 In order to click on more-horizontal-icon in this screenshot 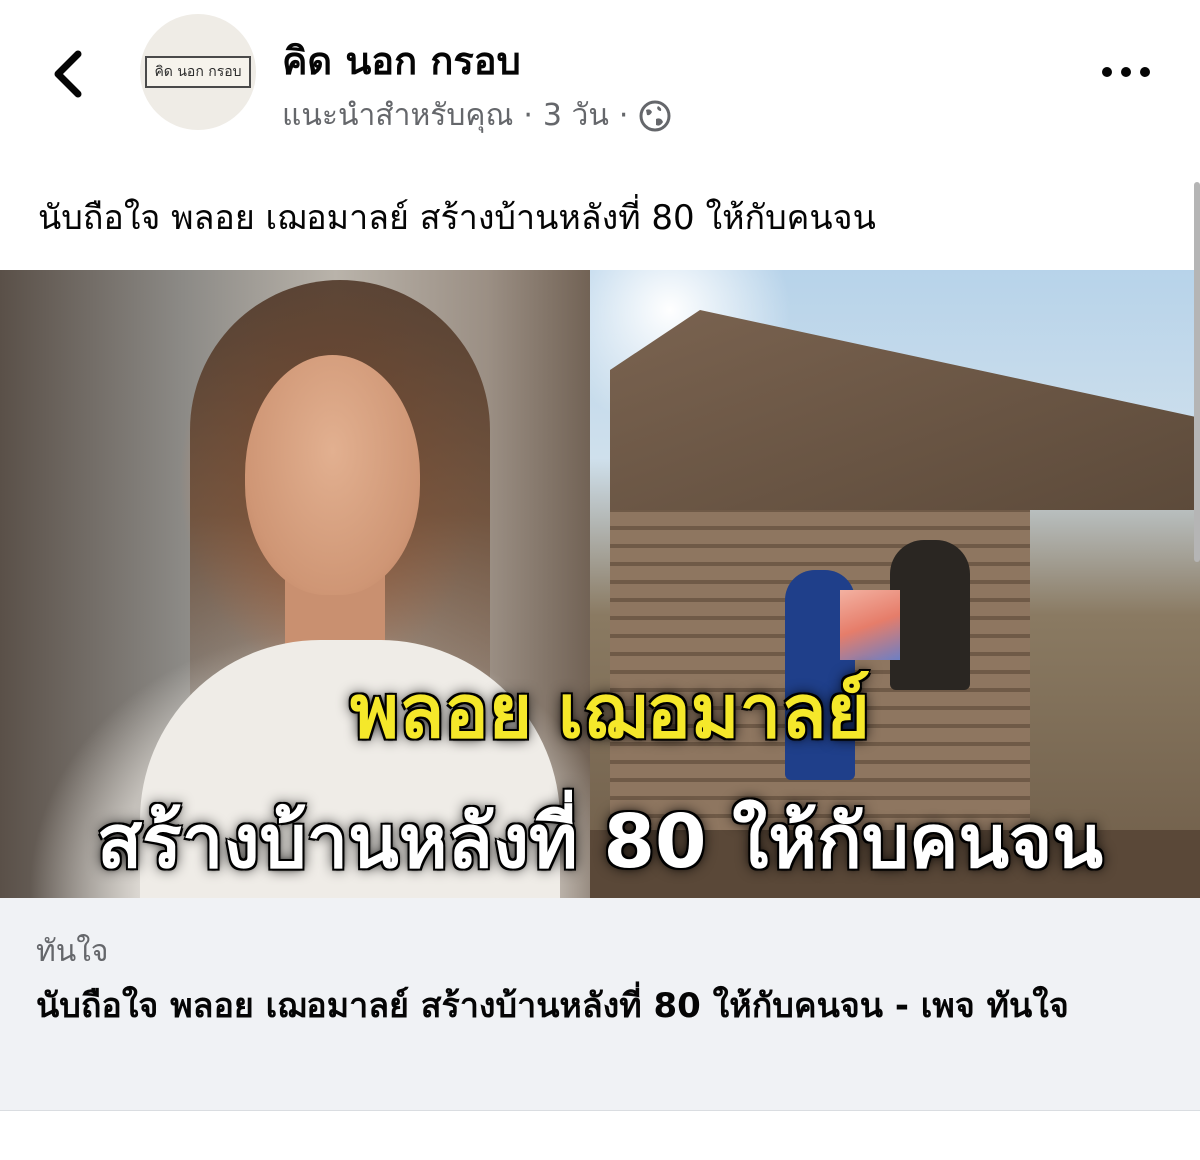, I will do `click(1126, 72)`.